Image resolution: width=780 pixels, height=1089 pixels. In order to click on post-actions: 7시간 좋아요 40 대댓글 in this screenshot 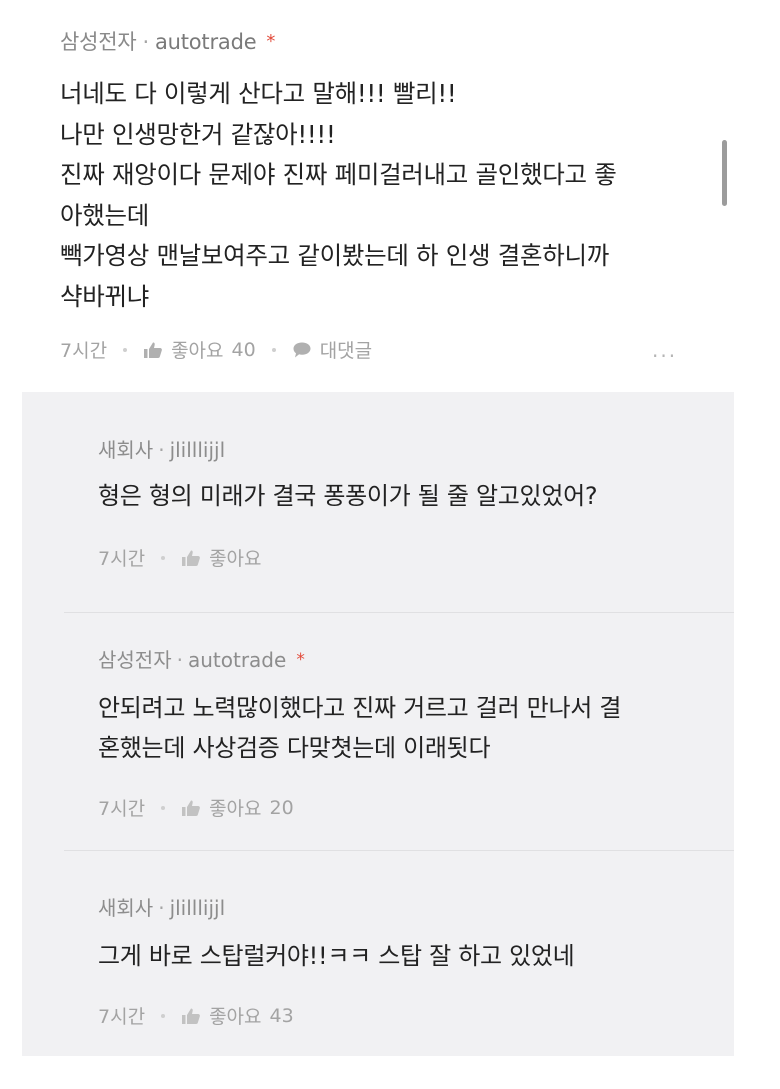, I will do `click(216, 349)`.